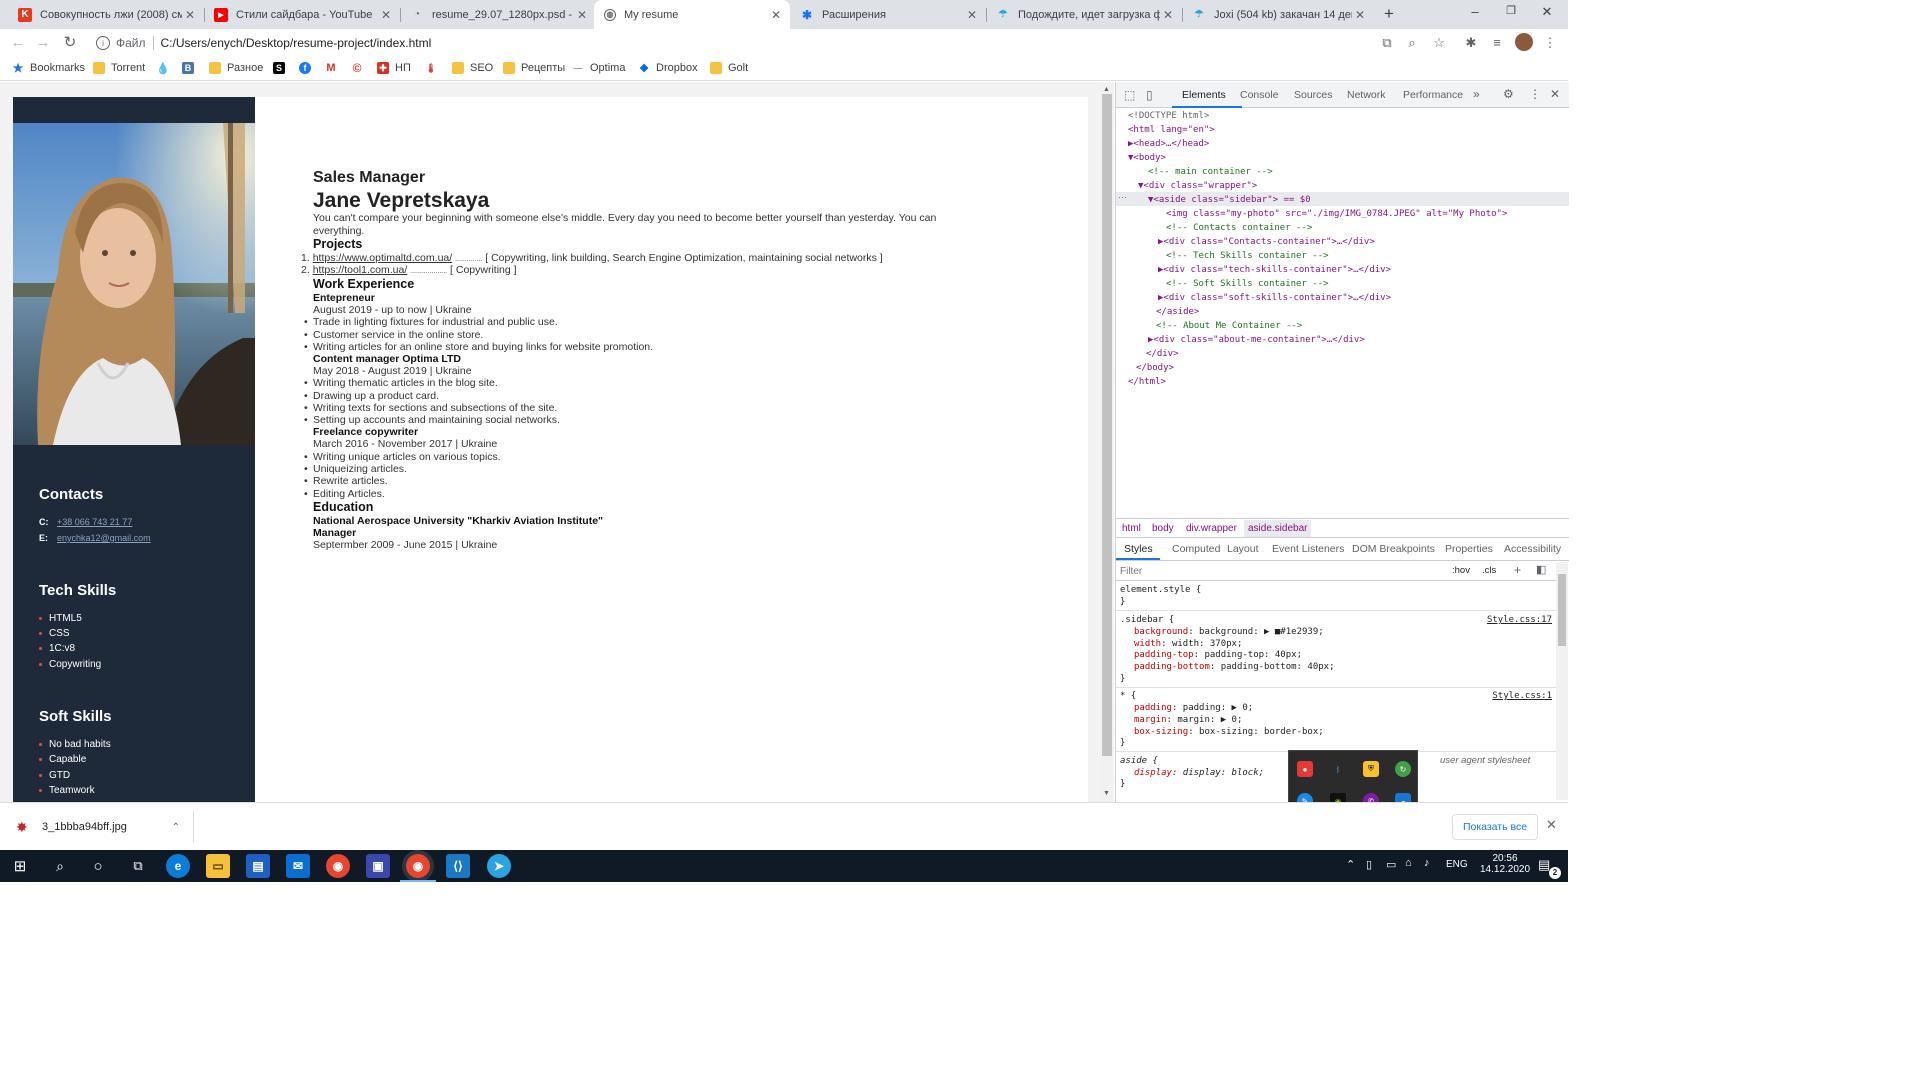 Image resolution: width=1920 pixels, height=1080 pixels. I want to click on dom-comment: <!-- About Me Container -->, so click(1229, 326).